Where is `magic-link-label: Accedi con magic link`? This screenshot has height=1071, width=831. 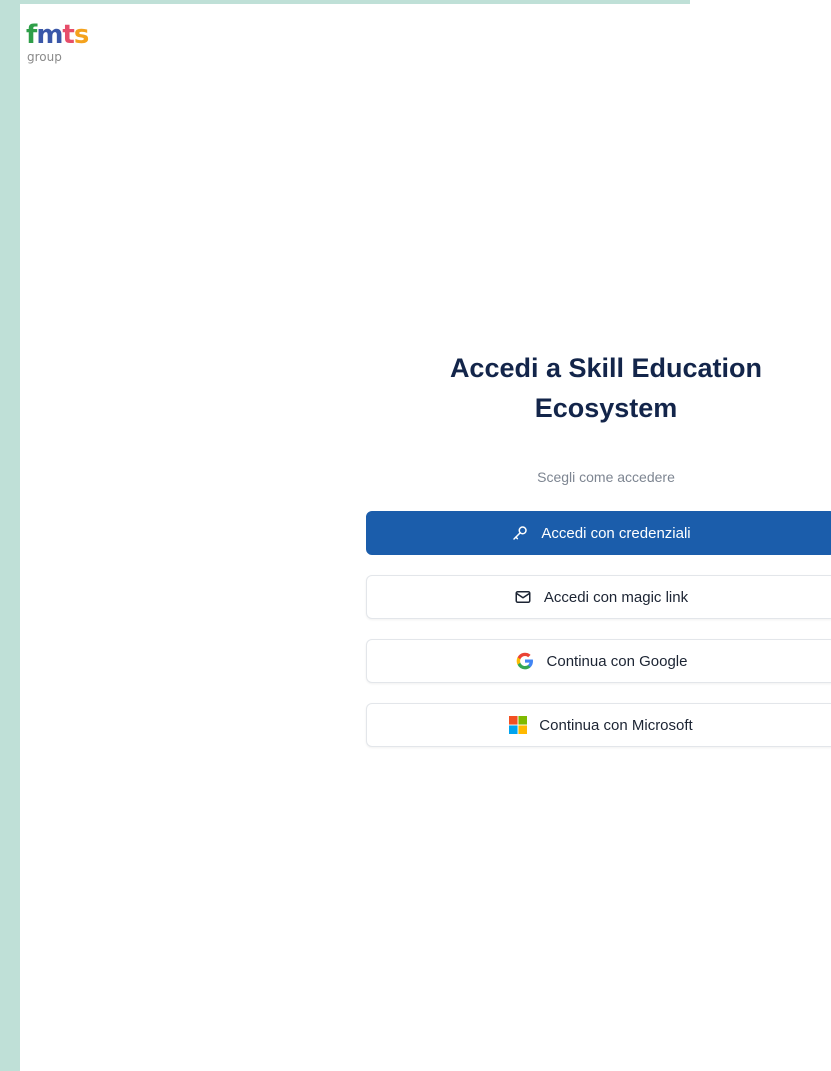
magic-link-label: Accedi con magic link is located at coordinates (616, 597).